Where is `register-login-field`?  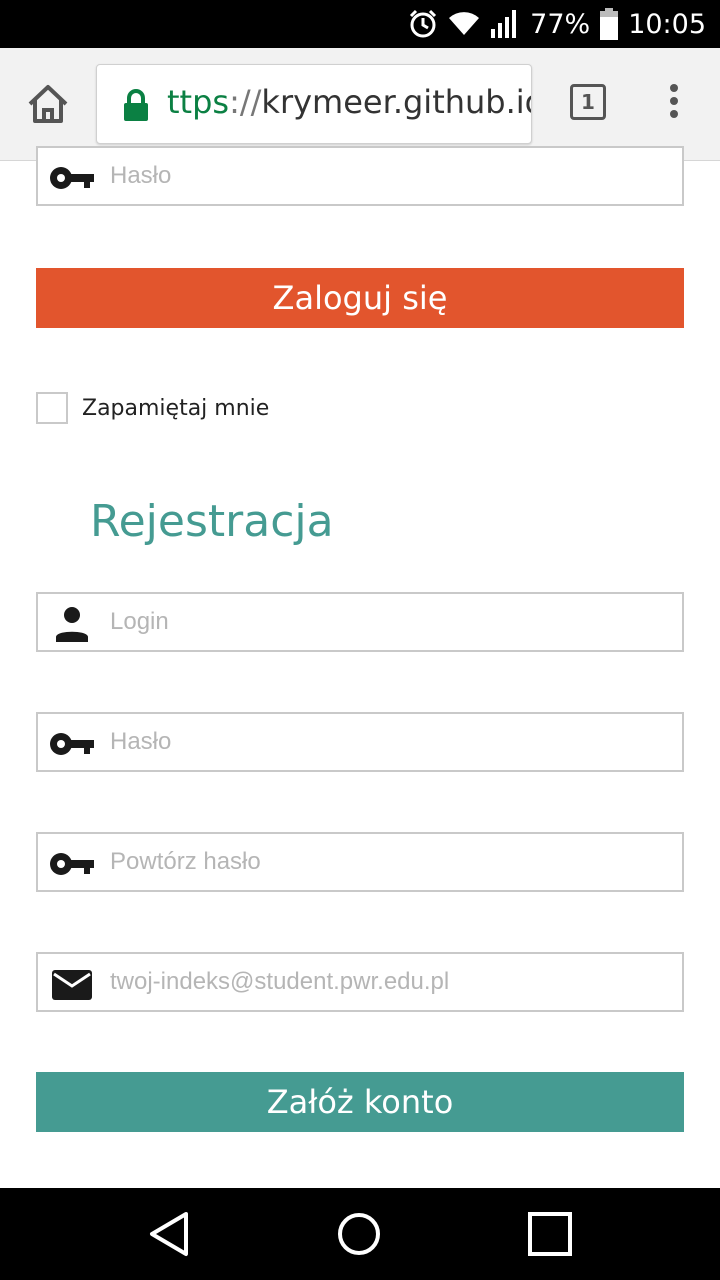 register-login-field is located at coordinates (360, 622).